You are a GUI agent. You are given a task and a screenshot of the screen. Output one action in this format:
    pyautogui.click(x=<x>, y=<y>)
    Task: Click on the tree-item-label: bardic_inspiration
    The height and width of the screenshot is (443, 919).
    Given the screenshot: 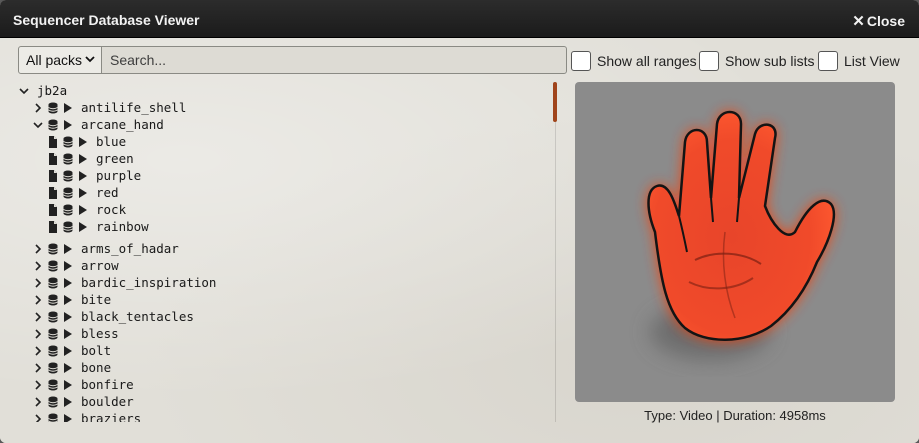 What is the action you would take?
    pyautogui.click(x=149, y=282)
    